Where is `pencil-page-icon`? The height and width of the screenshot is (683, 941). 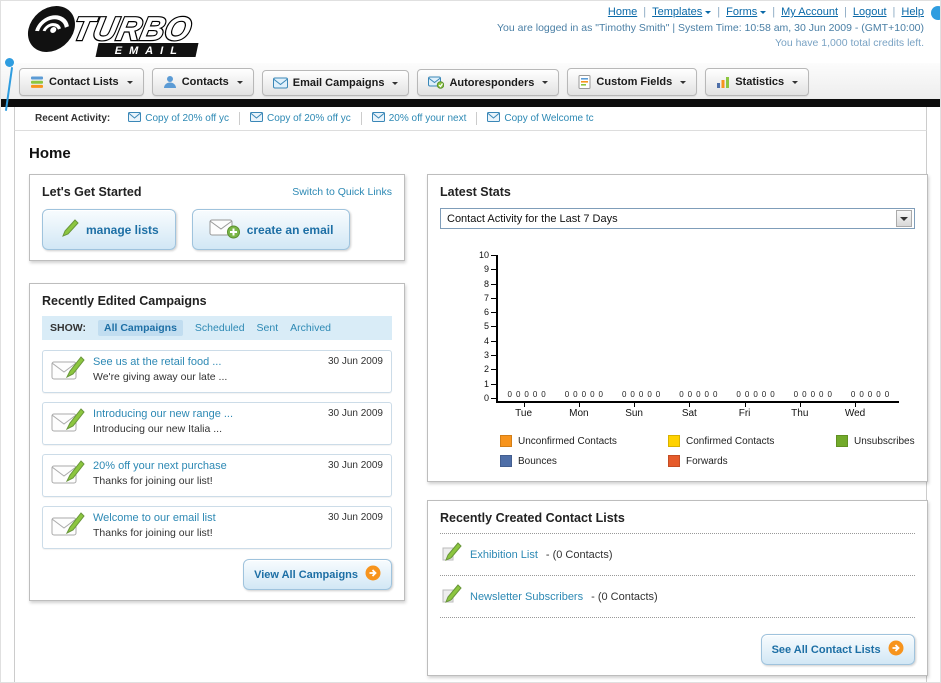 pencil-page-icon is located at coordinates (452, 596).